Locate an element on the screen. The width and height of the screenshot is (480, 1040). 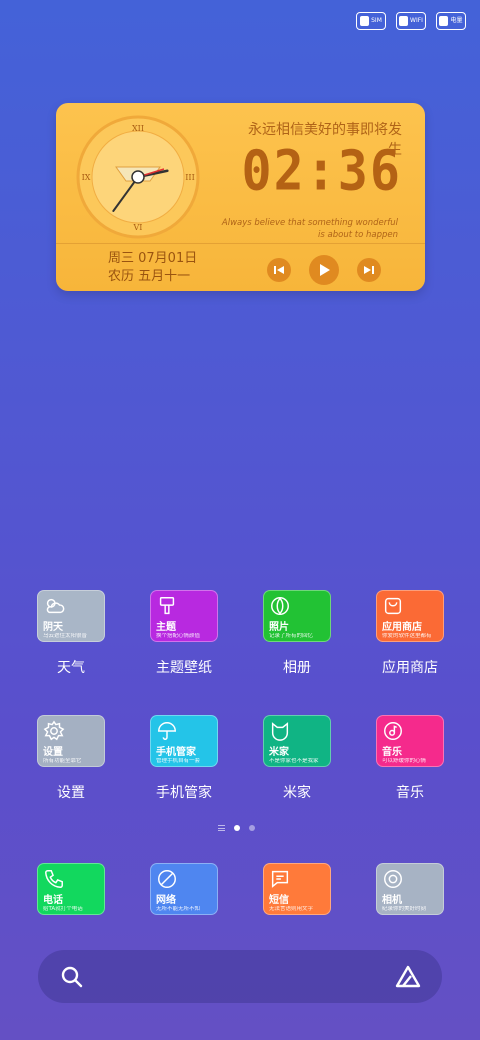
umbrella-icon is located at coordinates (167, 731).